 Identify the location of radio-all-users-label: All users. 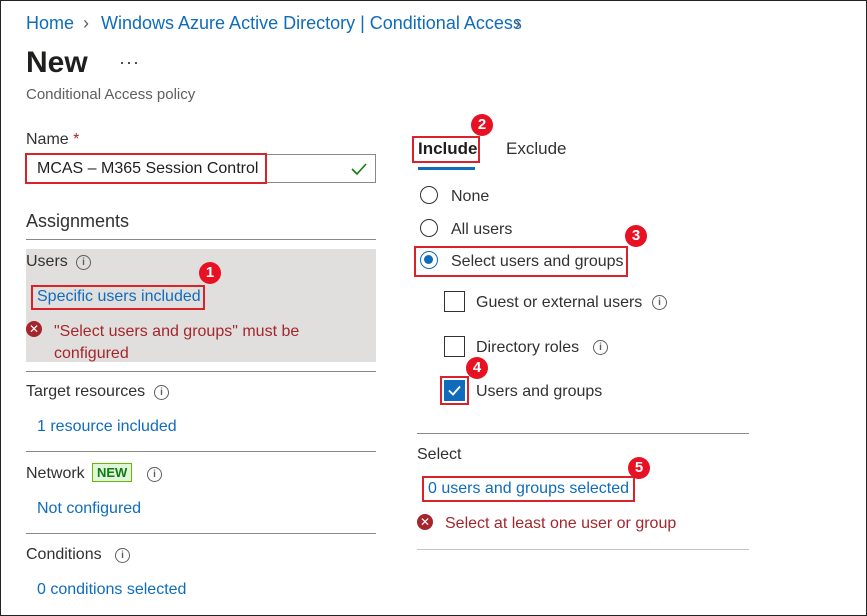
(482, 229).